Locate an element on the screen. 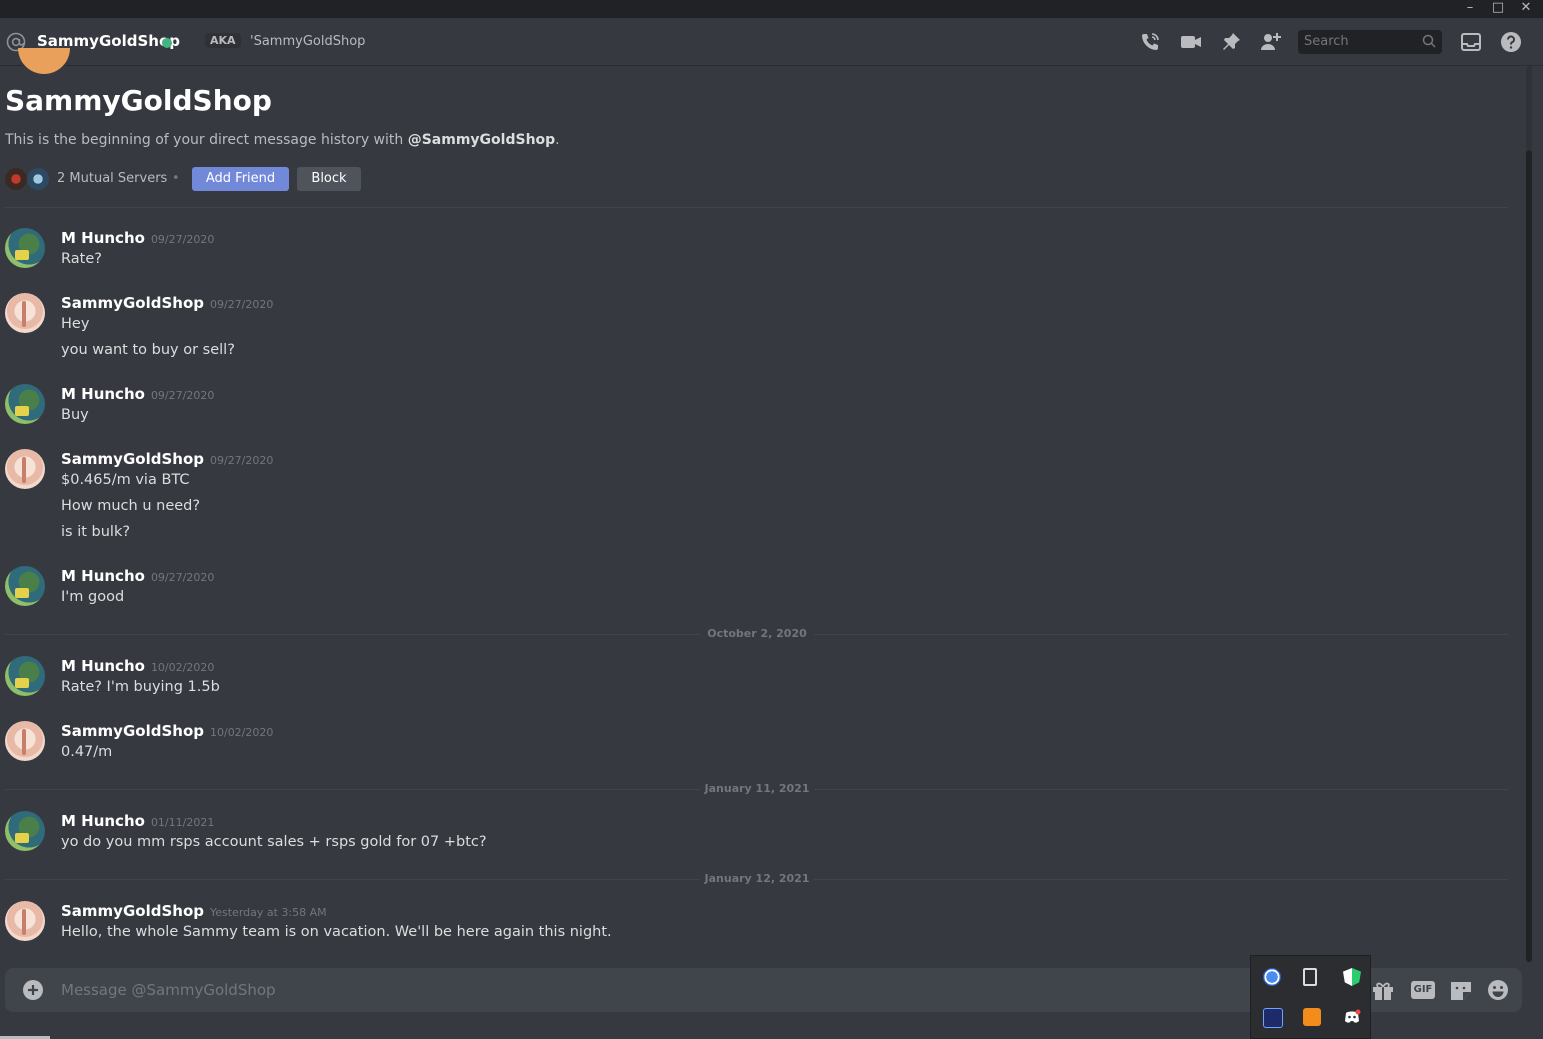  browser-tray-icon is located at coordinates (1272, 977).